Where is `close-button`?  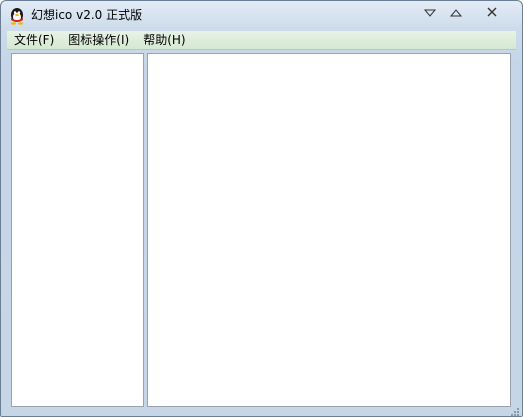
close-button is located at coordinates (492, 11).